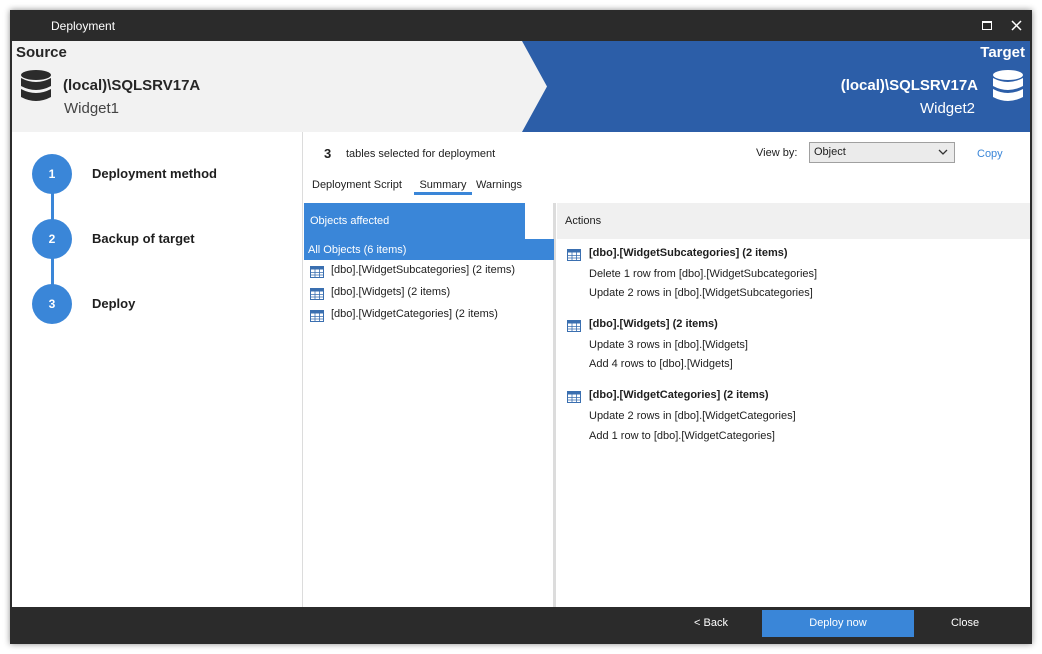 This screenshot has height=654, width=1042. What do you see at coordinates (777, 153) in the screenshot?
I see `view-by-label: View by:` at bounding box center [777, 153].